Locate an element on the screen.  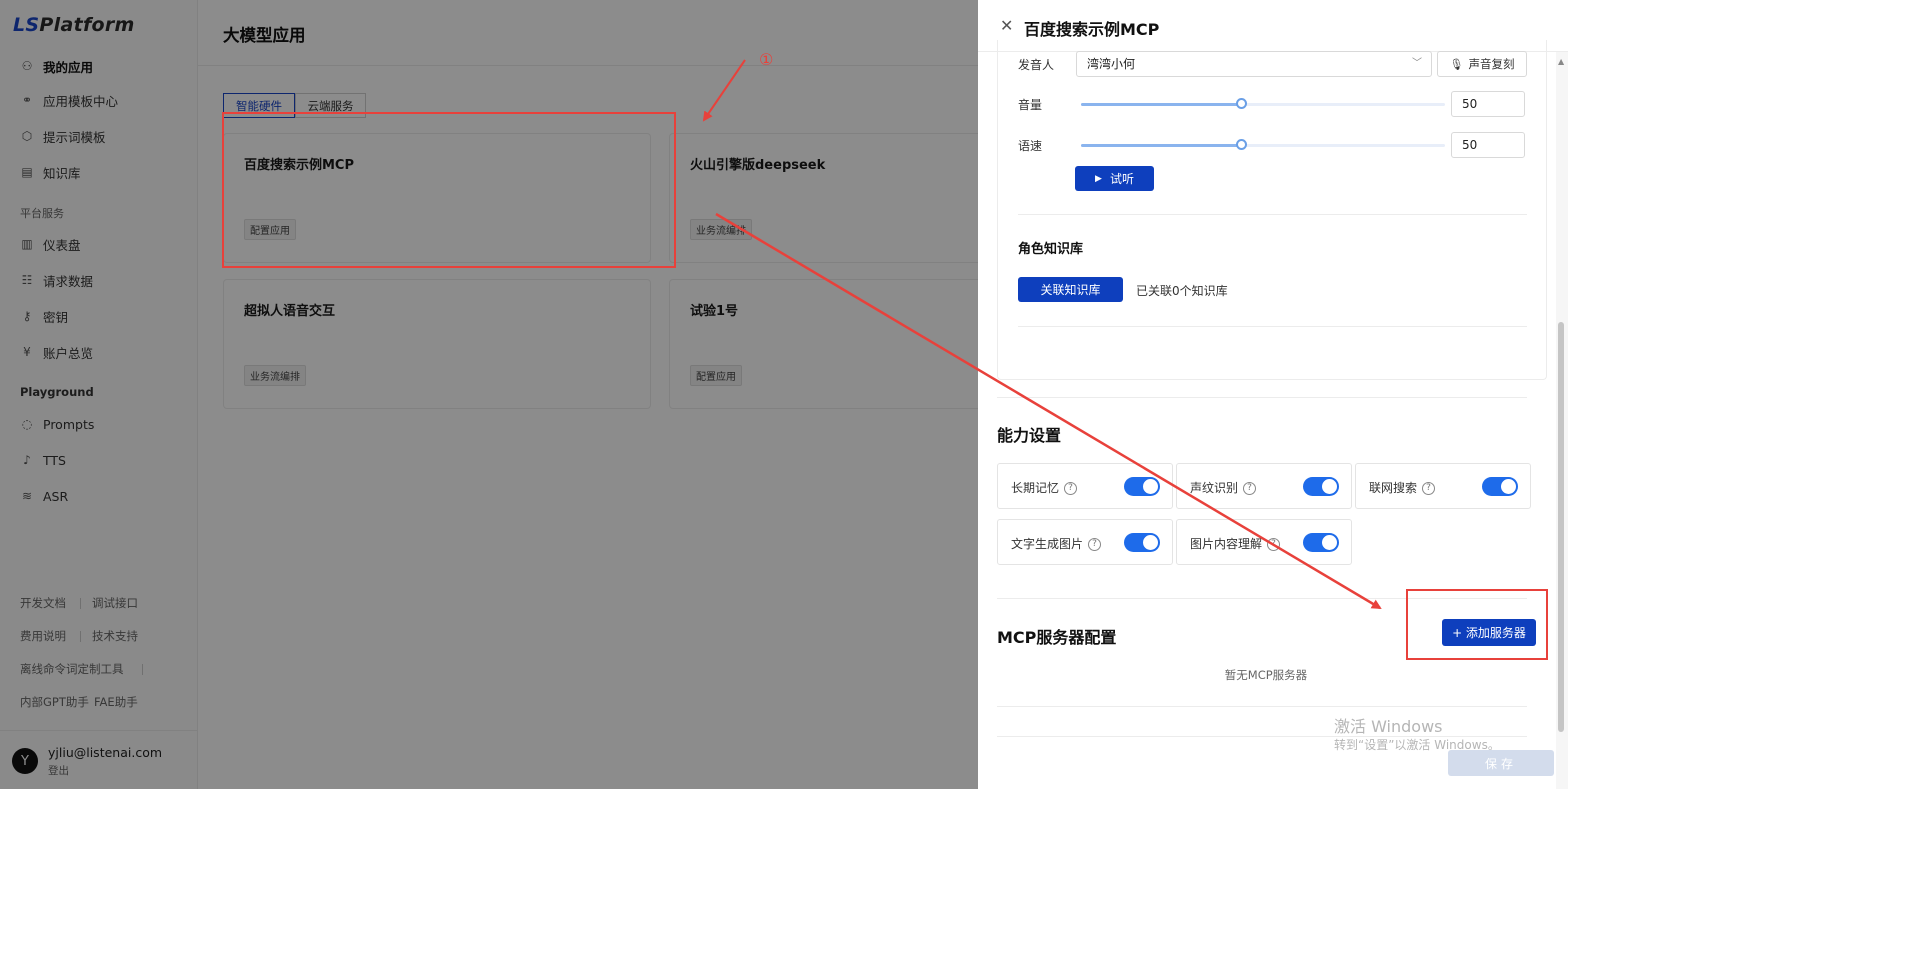
speed-slider-fill is located at coordinates (1161, 145).